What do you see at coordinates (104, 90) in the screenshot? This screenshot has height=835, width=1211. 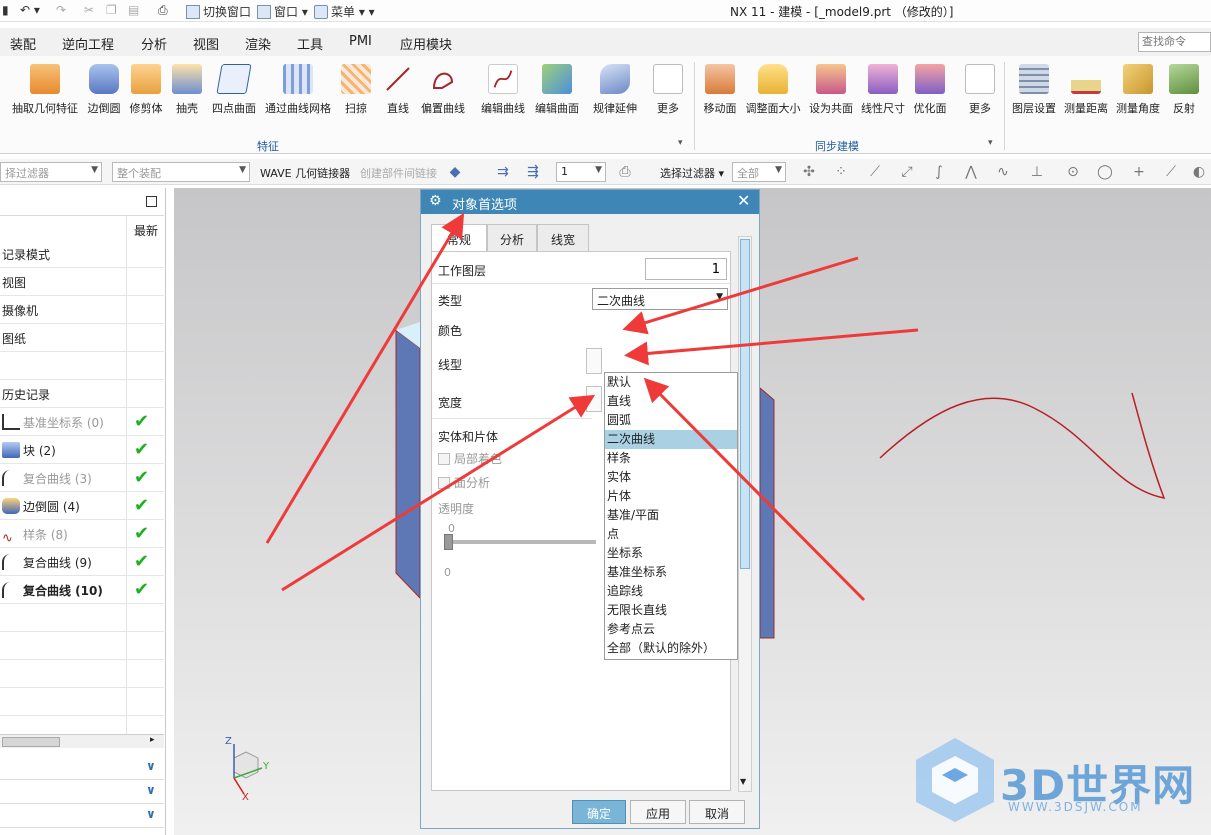 I see `edge-blend-button: 边倒圆` at bounding box center [104, 90].